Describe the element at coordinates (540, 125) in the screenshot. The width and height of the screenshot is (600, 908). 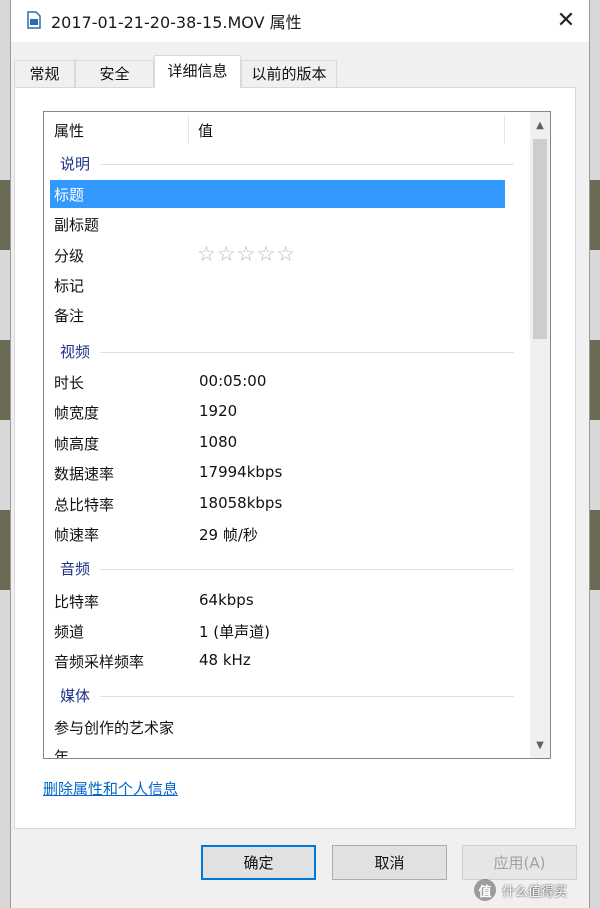
I see `scroll-up-icon: ▲` at that location.